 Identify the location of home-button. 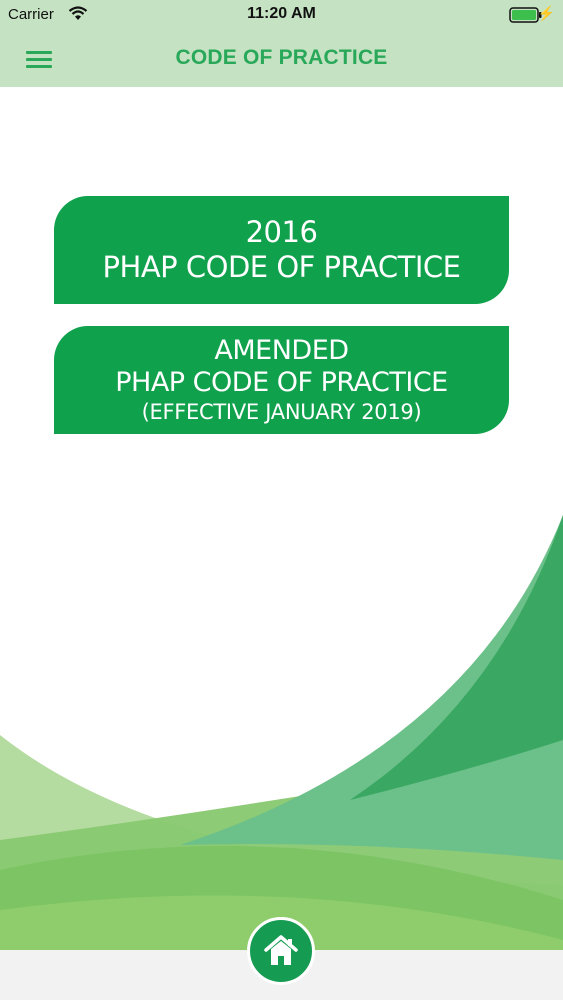
(281, 951).